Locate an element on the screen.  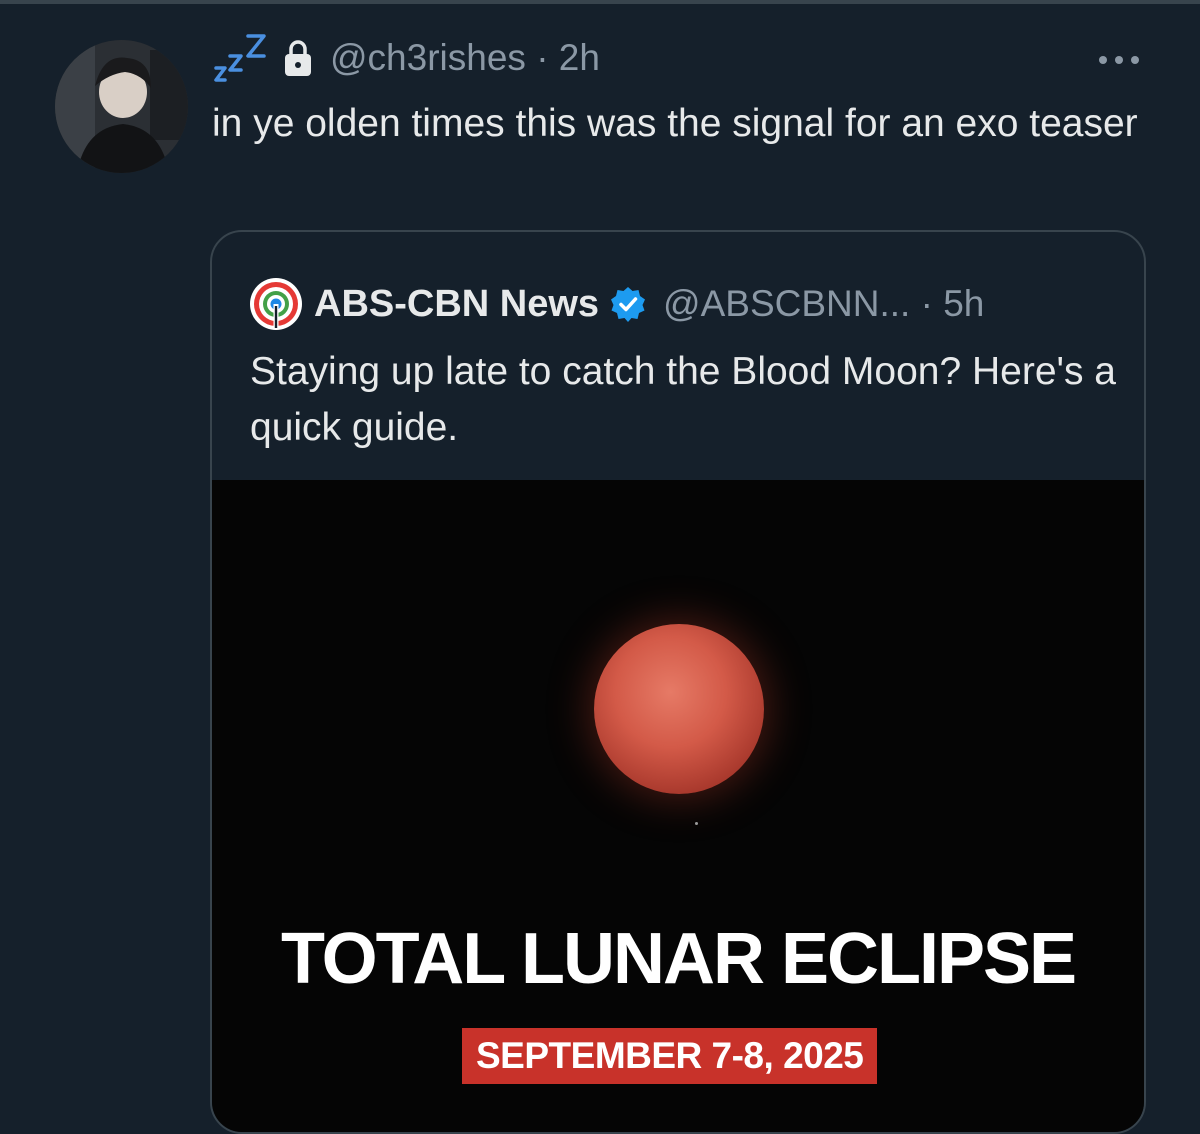
media-date-badge: SEPTEMBER 7-8, 2025 is located at coordinates (670, 1056).